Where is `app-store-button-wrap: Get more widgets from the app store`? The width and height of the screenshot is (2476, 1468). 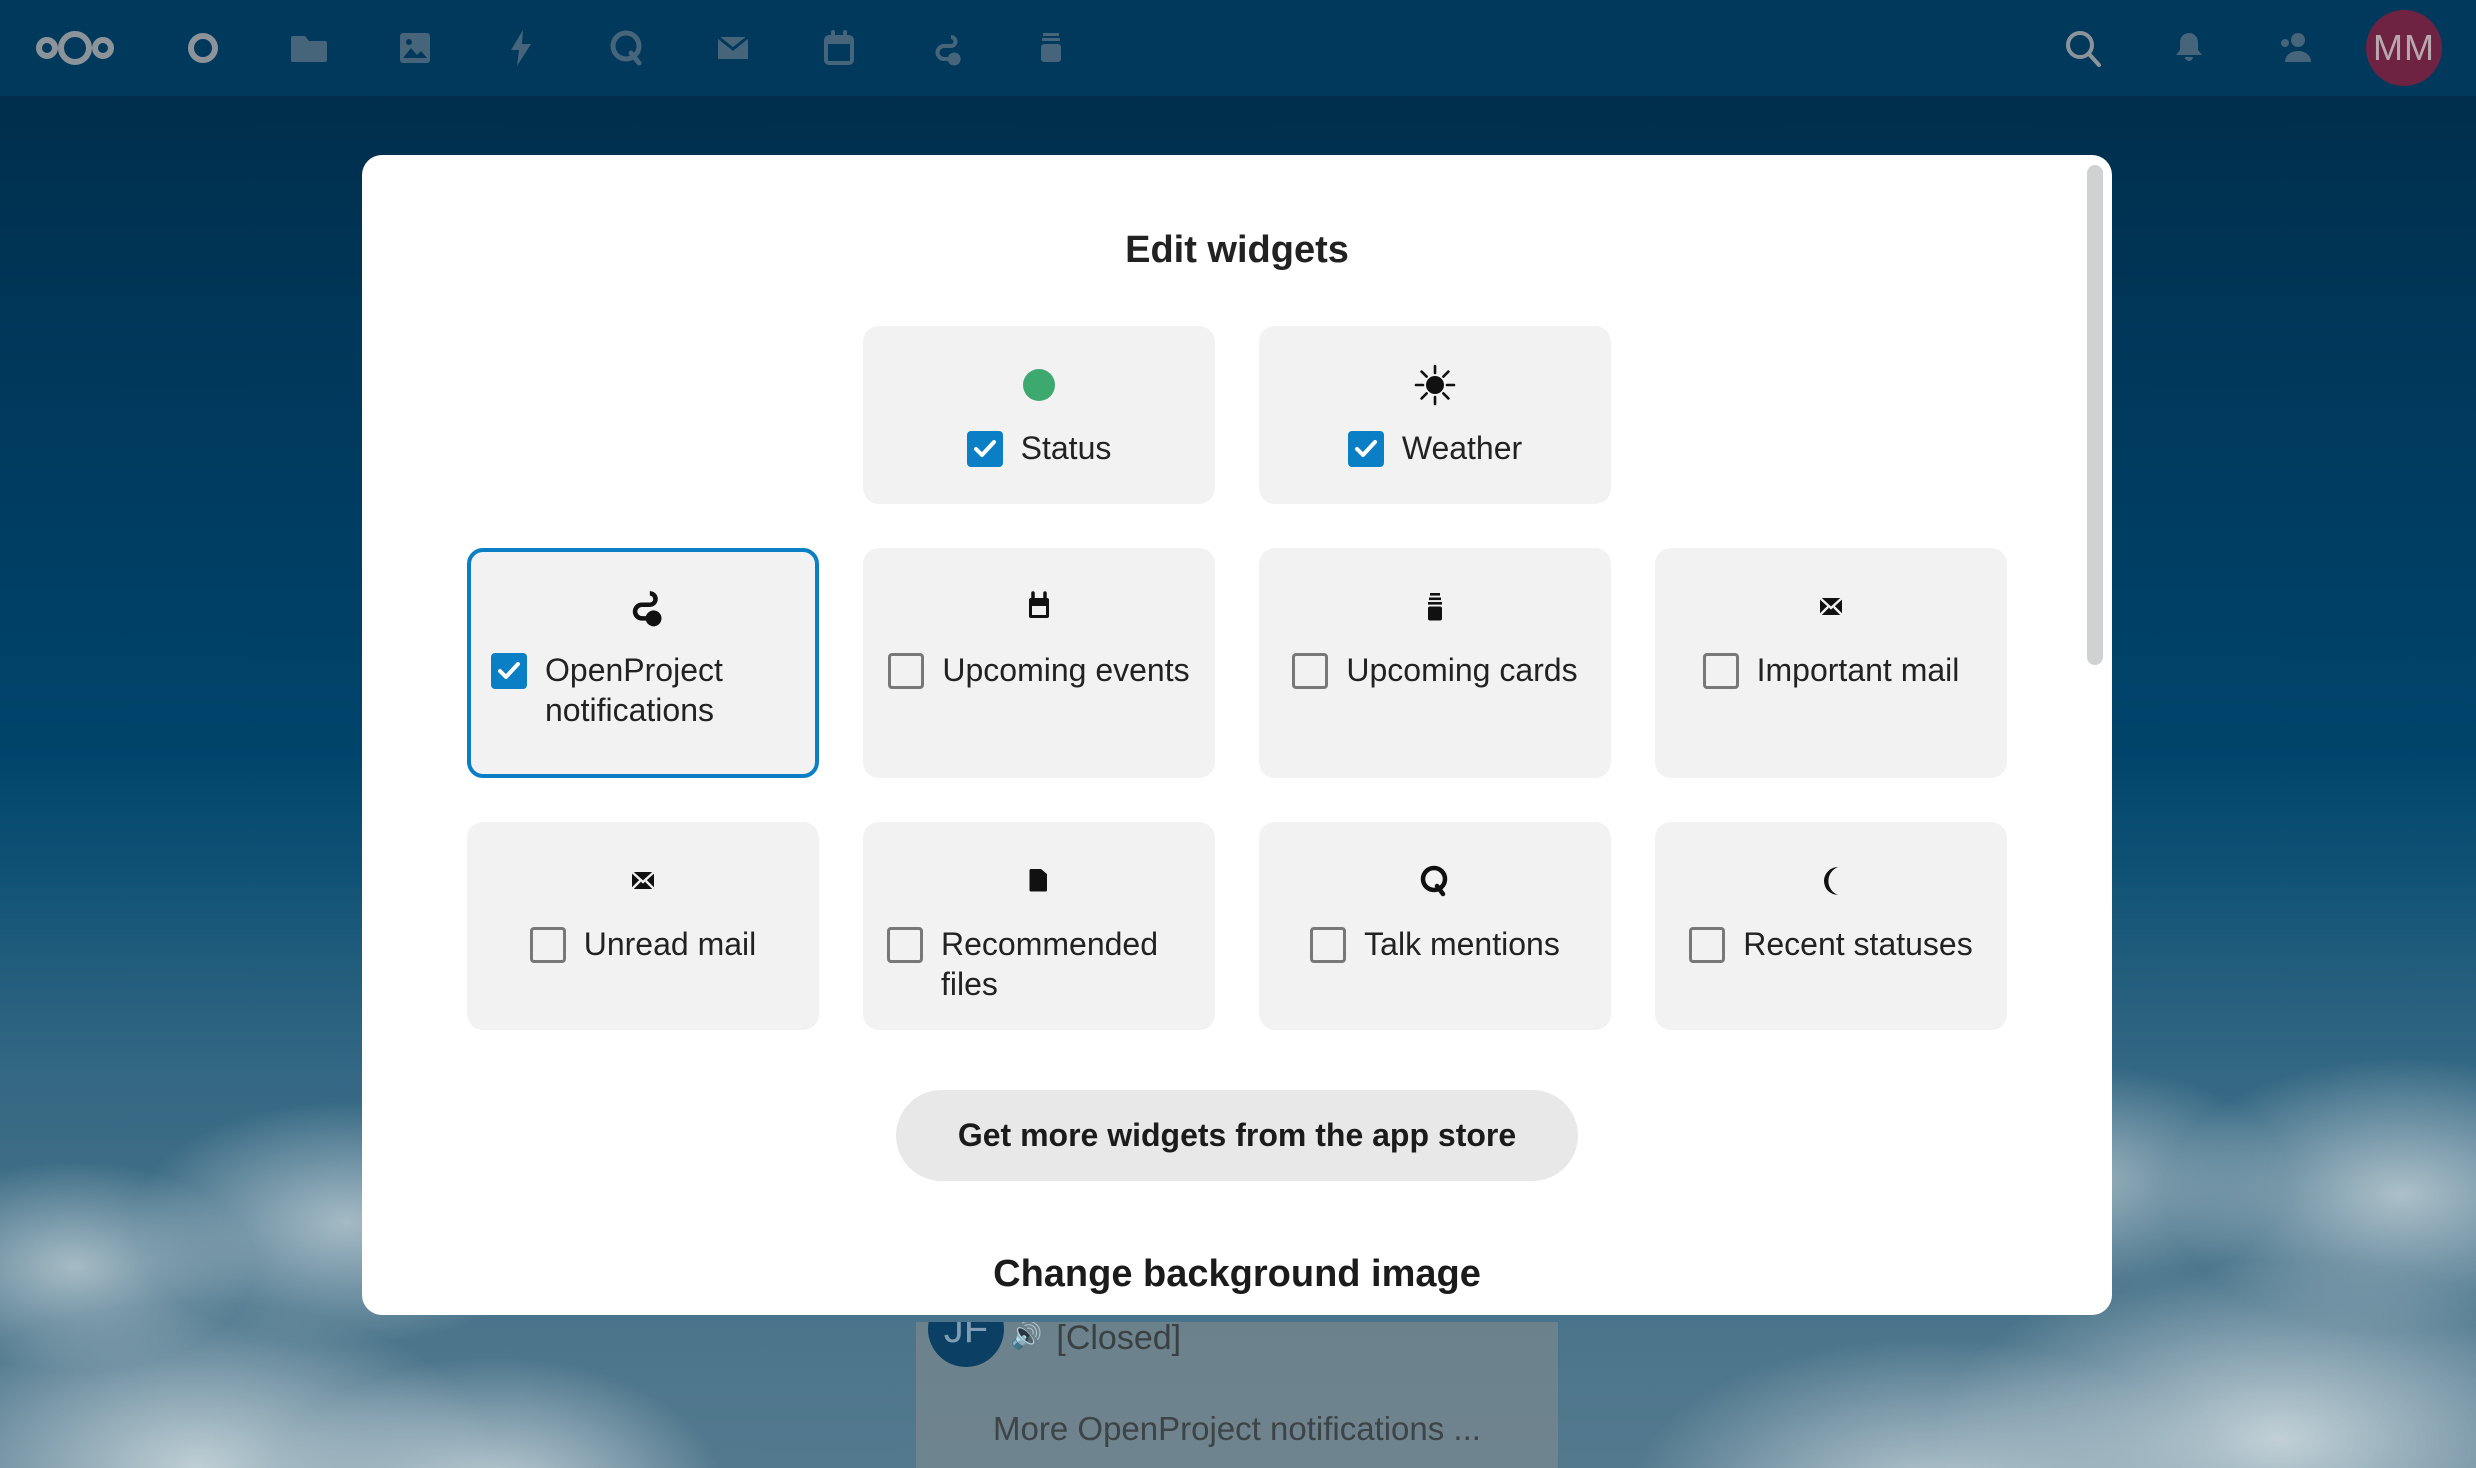 app-store-button-wrap: Get more widgets from the app store is located at coordinates (1237, 1135).